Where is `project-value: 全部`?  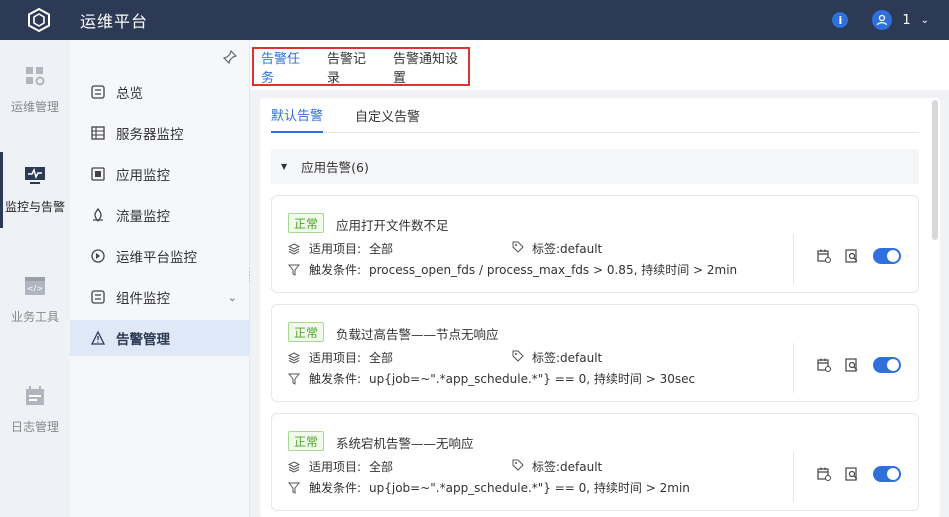 project-value: 全部 is located at coordinates (381, 358).